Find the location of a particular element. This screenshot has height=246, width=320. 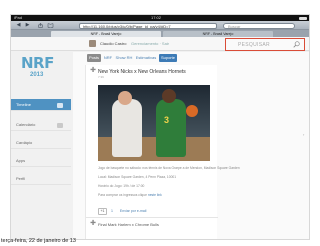

back-button: ◀ is located at coordinates (18, 25).